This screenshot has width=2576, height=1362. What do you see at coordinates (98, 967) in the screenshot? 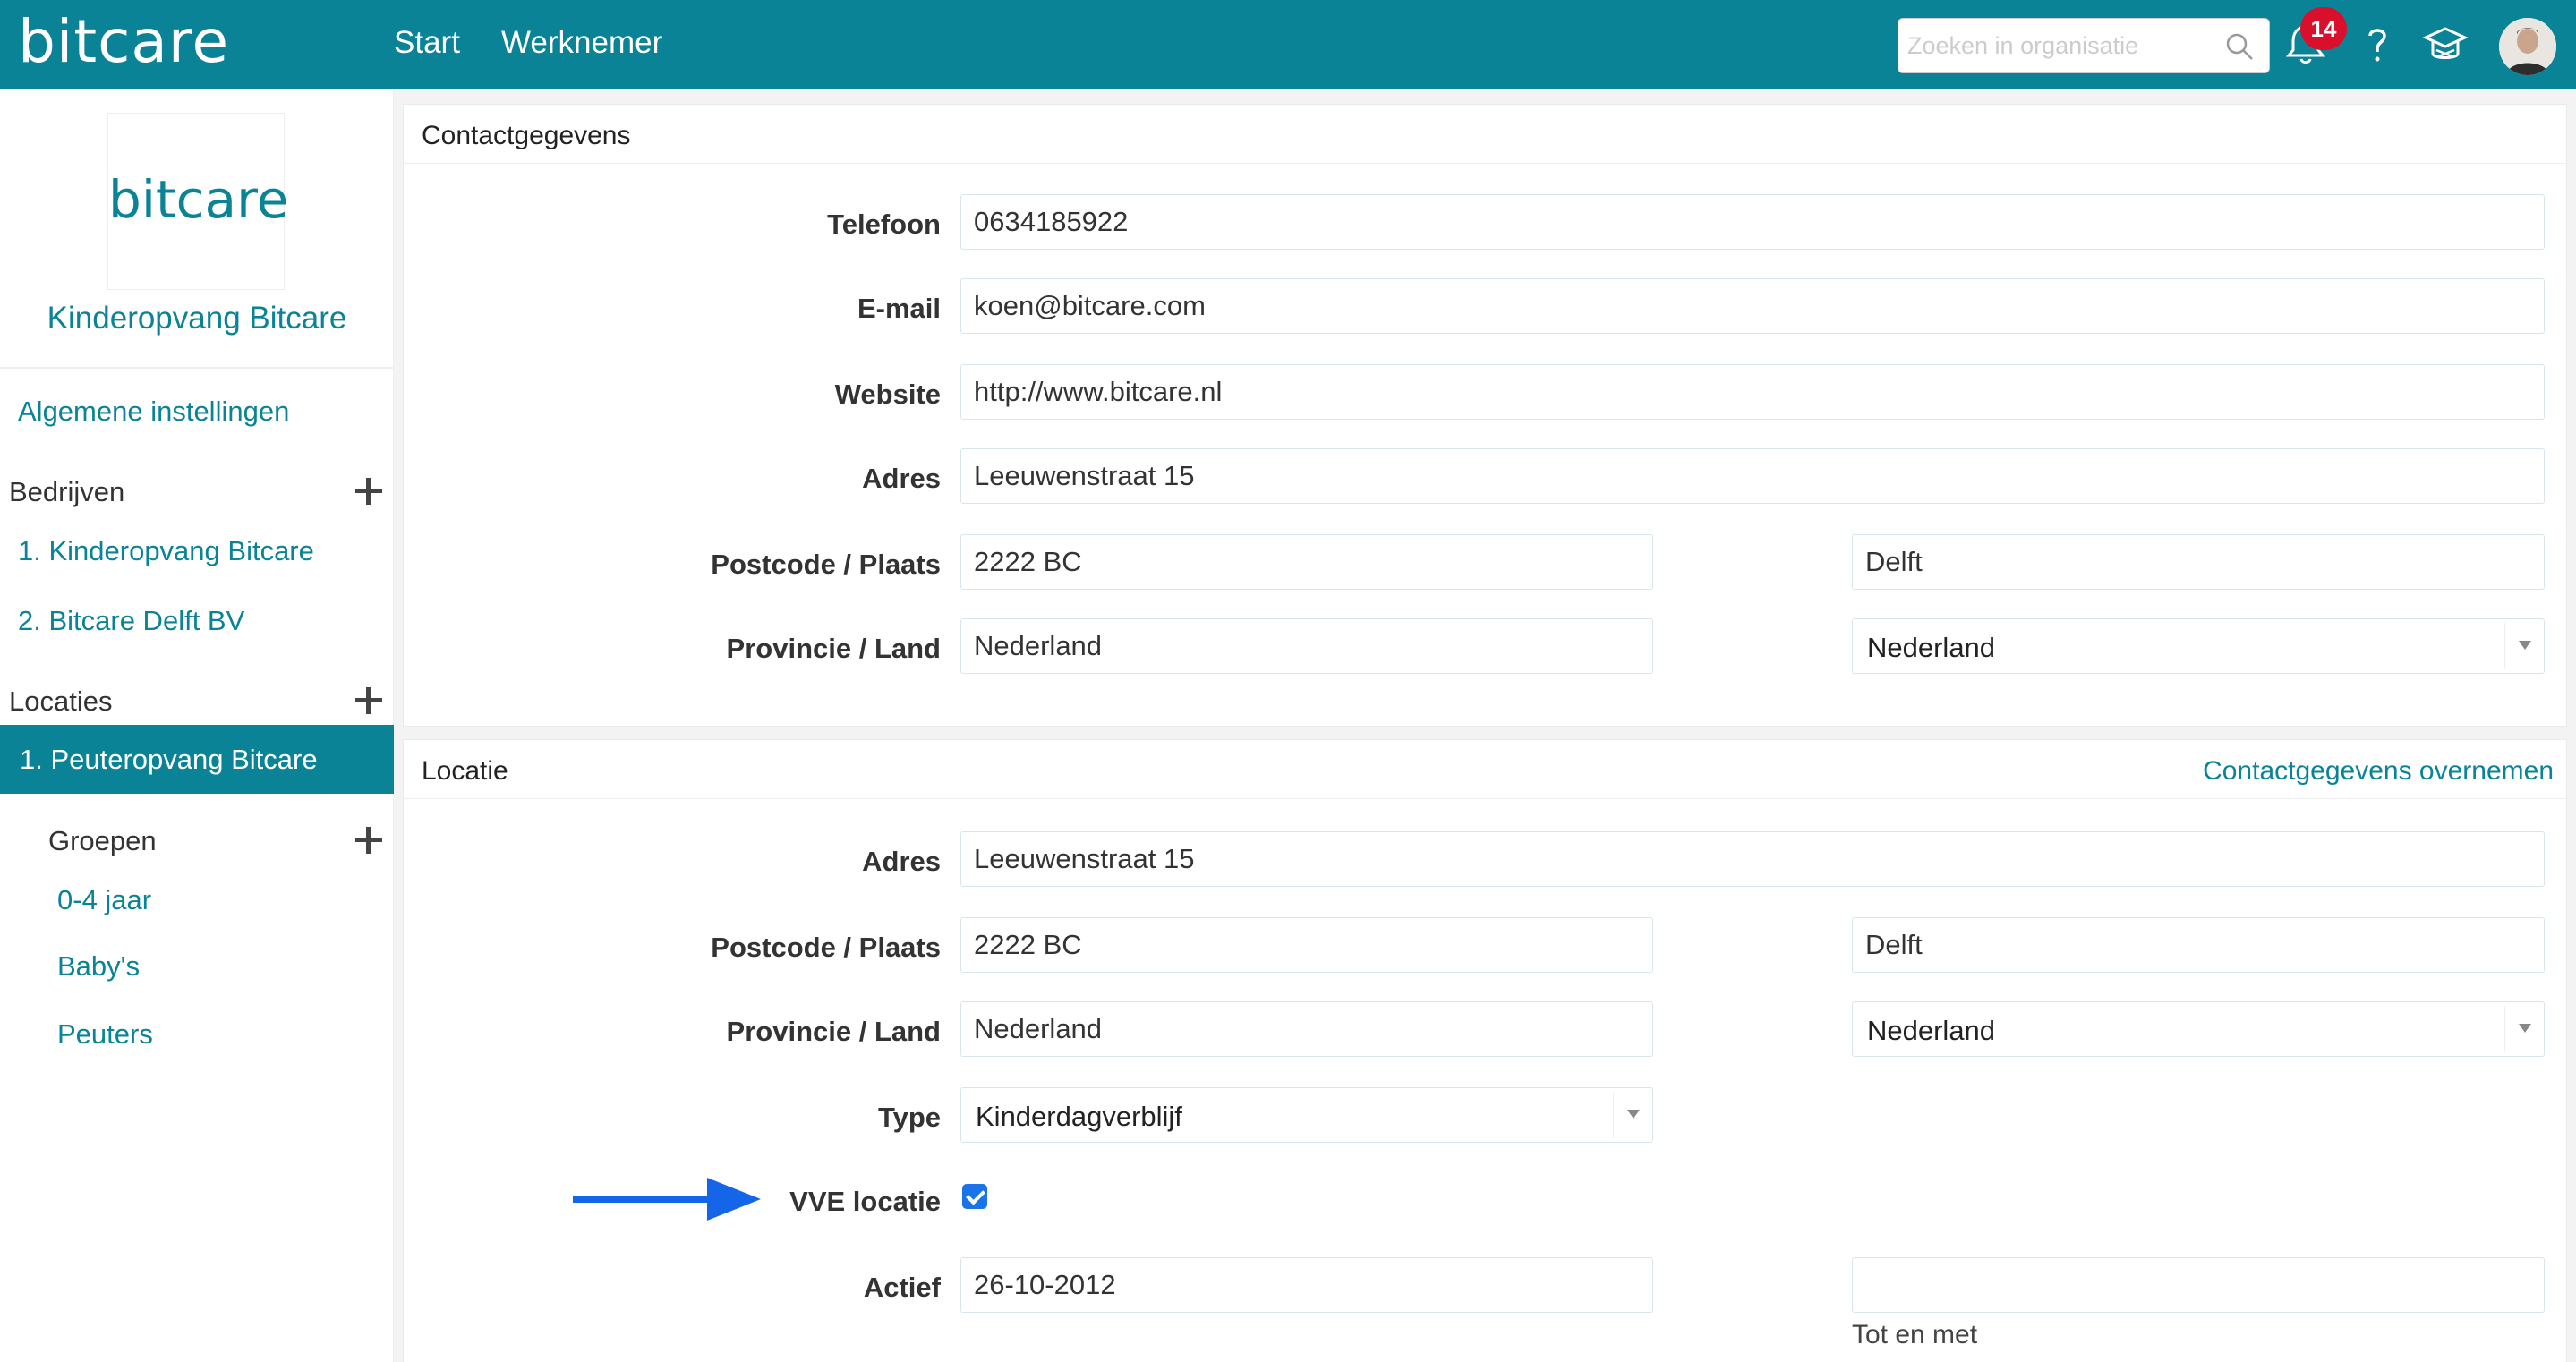
I see `sidebar-group-2: Baby's` at bounding box center [98, 967].